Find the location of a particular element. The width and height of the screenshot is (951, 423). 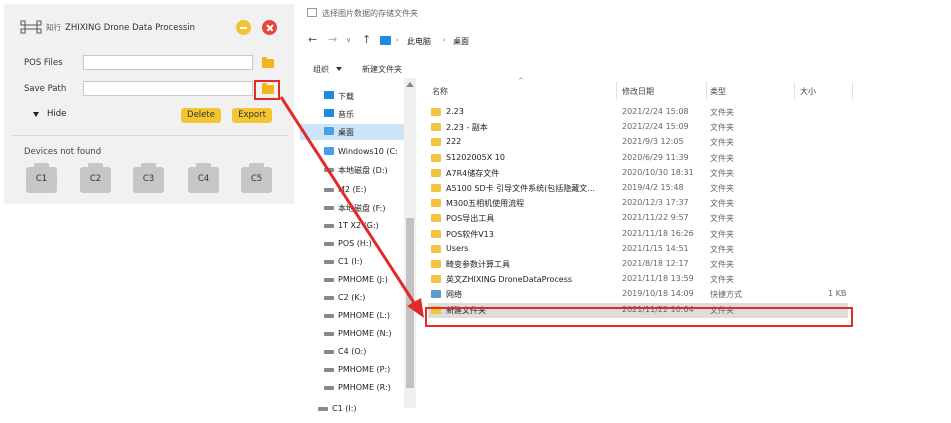

annotation-arrow is located at coordinates (351, 207).